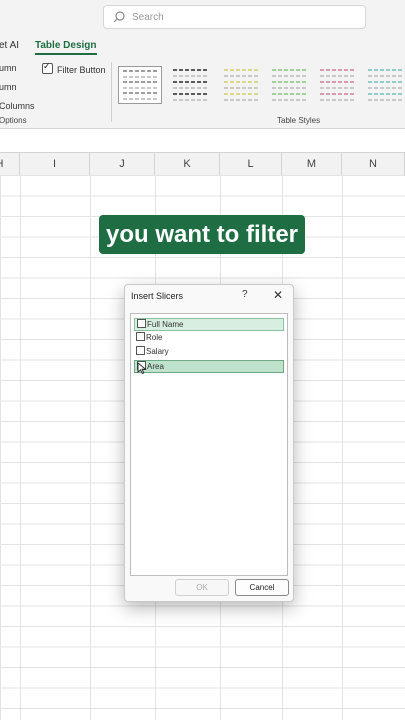  Describe the element at coordinates (209, 338) in the screenshot. I see `field-item-role: Role` at that location.